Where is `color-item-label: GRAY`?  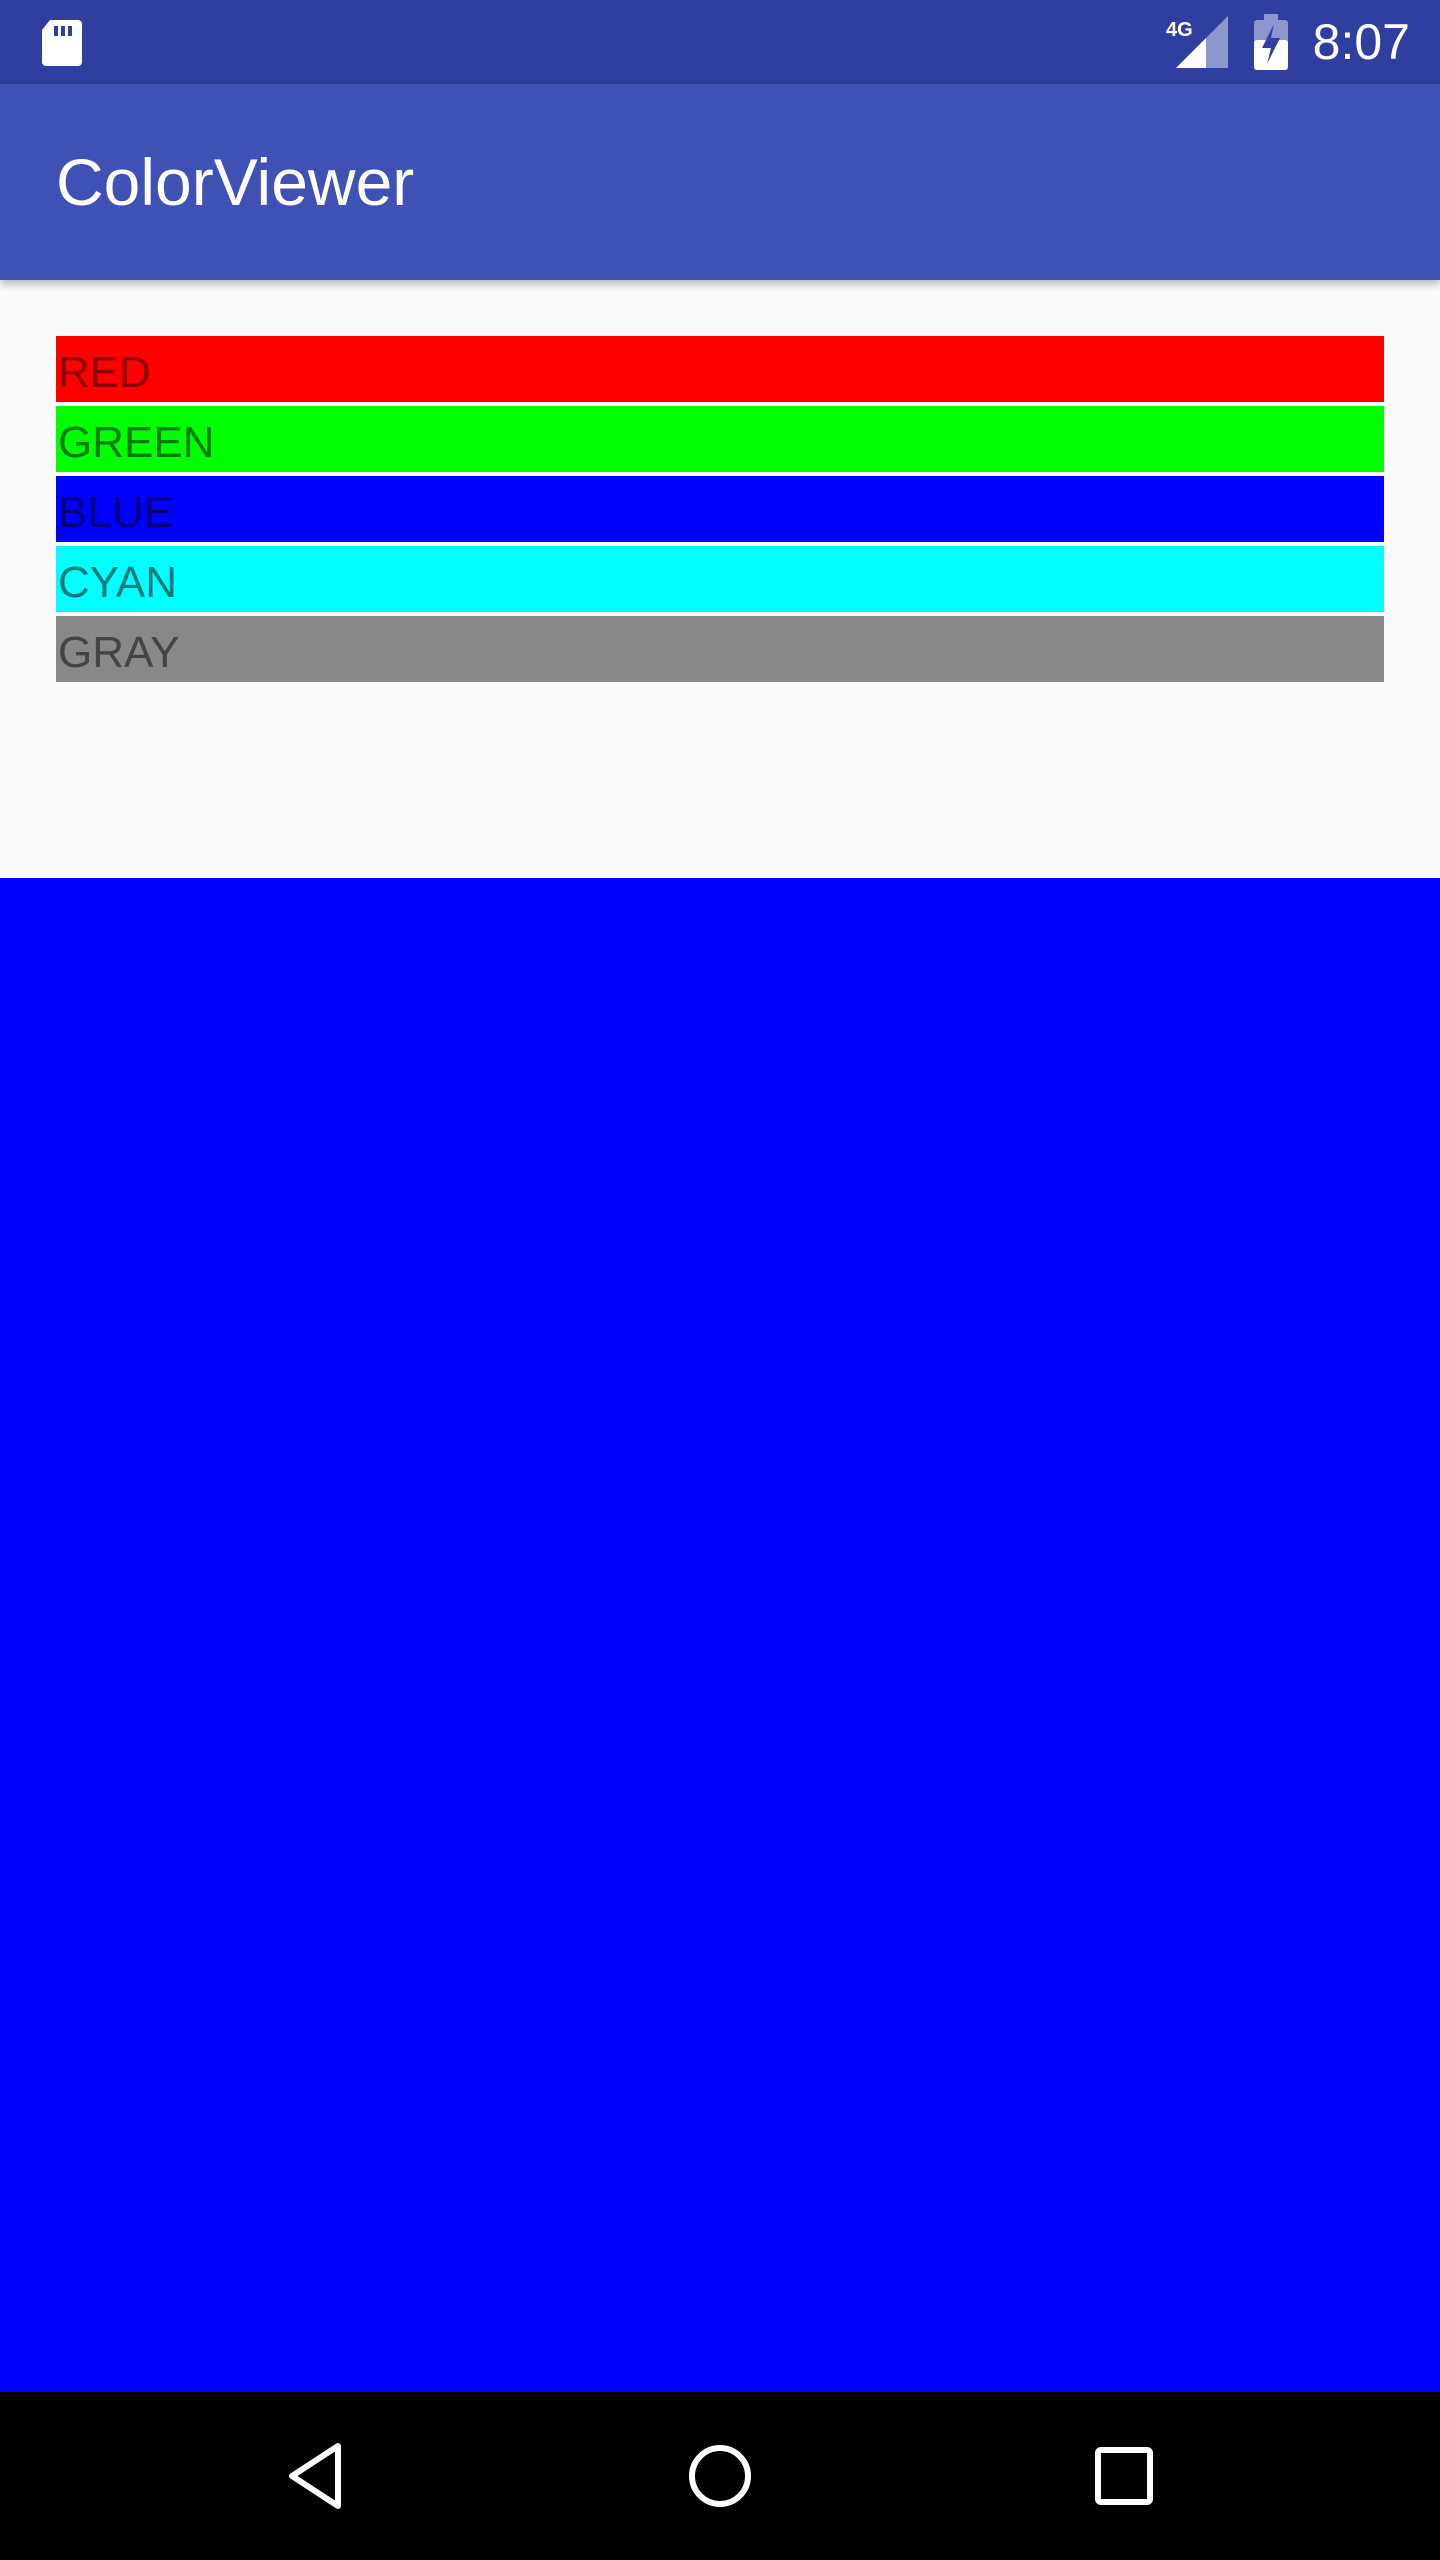
color-item-label: GRAY is located at coordinates (119, 652).